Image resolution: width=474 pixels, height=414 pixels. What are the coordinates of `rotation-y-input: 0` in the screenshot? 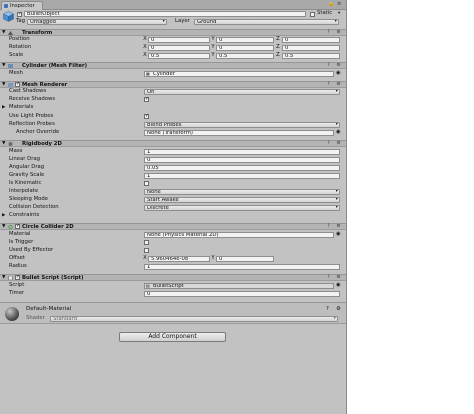 It's located at (245, 48).